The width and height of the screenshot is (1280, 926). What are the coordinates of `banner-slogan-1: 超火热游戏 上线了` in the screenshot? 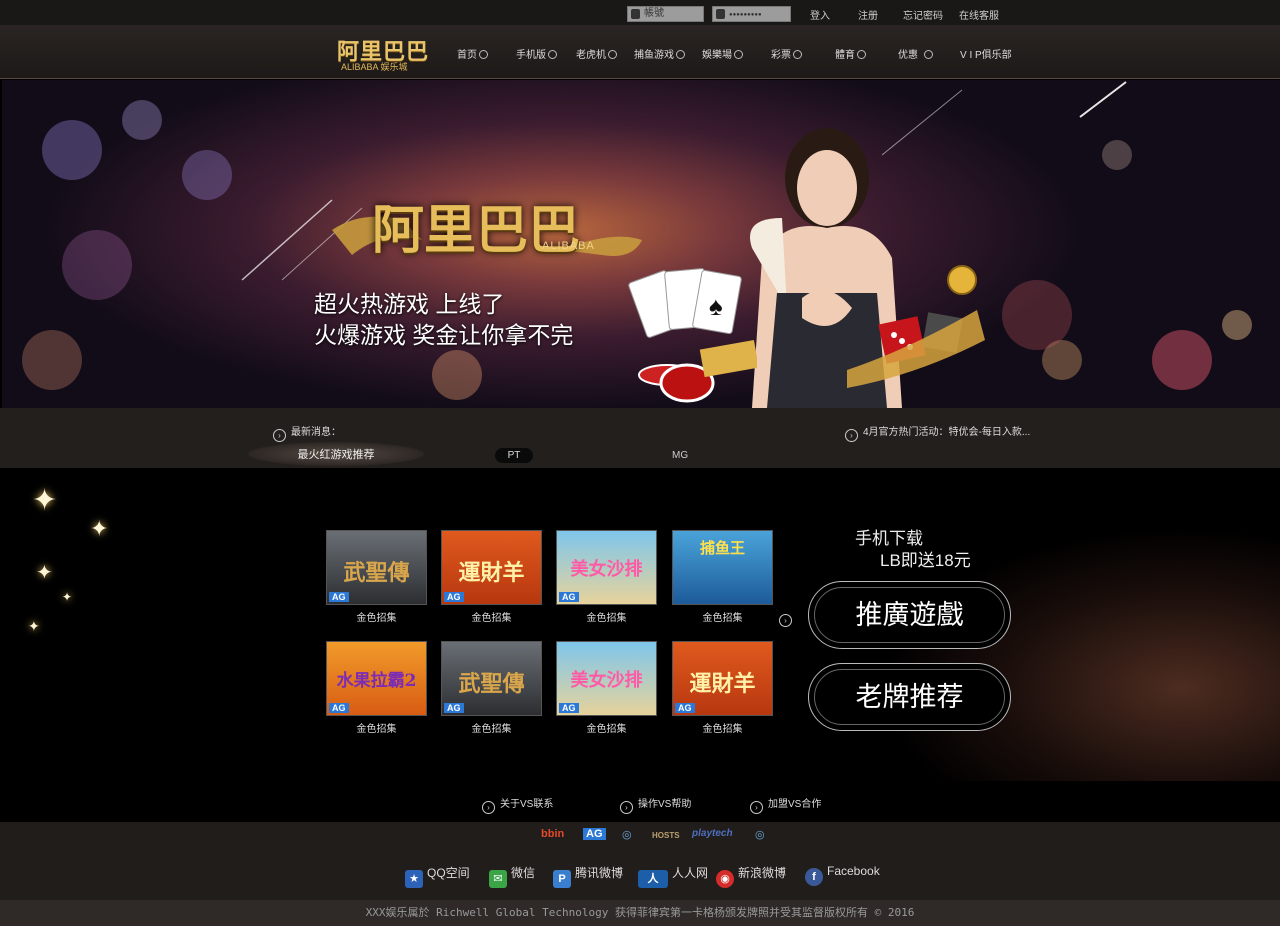 It's located at (409, 304).